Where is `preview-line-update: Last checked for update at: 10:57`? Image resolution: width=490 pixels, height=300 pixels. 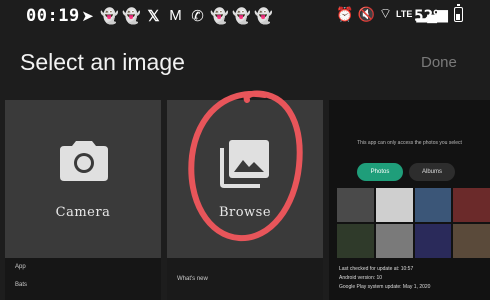 preview-line-update: Last checked for update at: 10:57 is located at coordinates (376, 269).